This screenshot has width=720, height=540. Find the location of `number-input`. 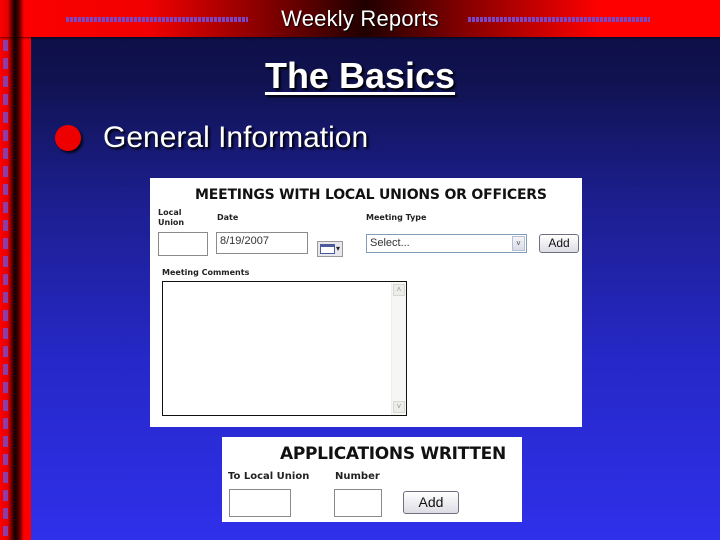

number-input is located at coordinates (358, 503).